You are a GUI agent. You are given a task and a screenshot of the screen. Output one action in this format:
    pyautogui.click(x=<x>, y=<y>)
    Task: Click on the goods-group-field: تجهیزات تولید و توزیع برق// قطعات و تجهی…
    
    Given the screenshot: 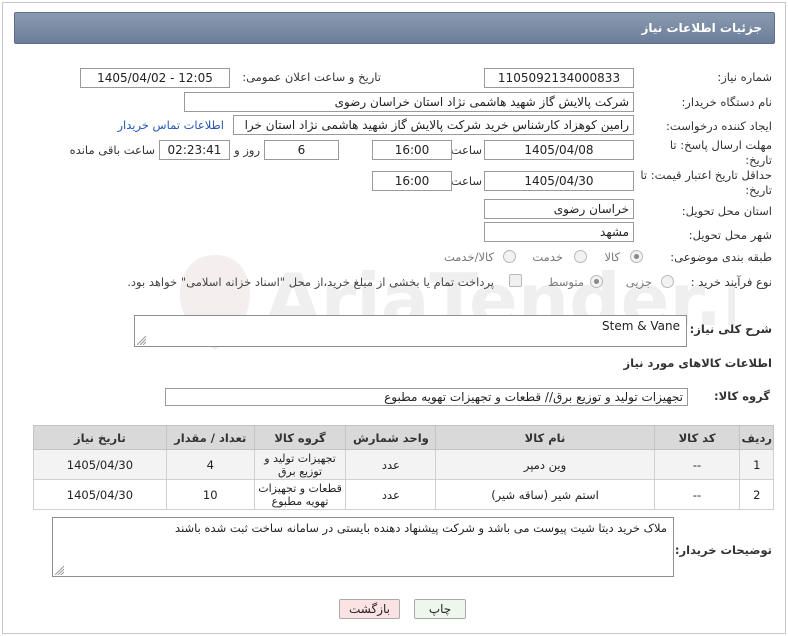 What is the action you would take?
    pyautogui.click(x=426, y=397)
    